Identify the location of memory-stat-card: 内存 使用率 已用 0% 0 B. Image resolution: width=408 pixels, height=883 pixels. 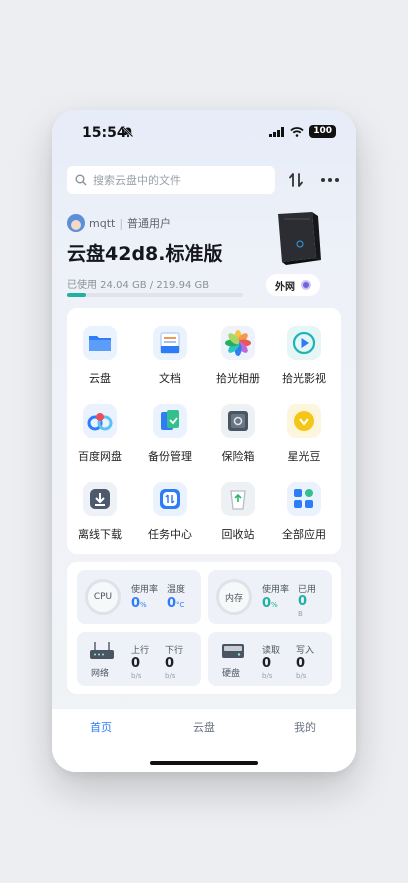
(270, 597).